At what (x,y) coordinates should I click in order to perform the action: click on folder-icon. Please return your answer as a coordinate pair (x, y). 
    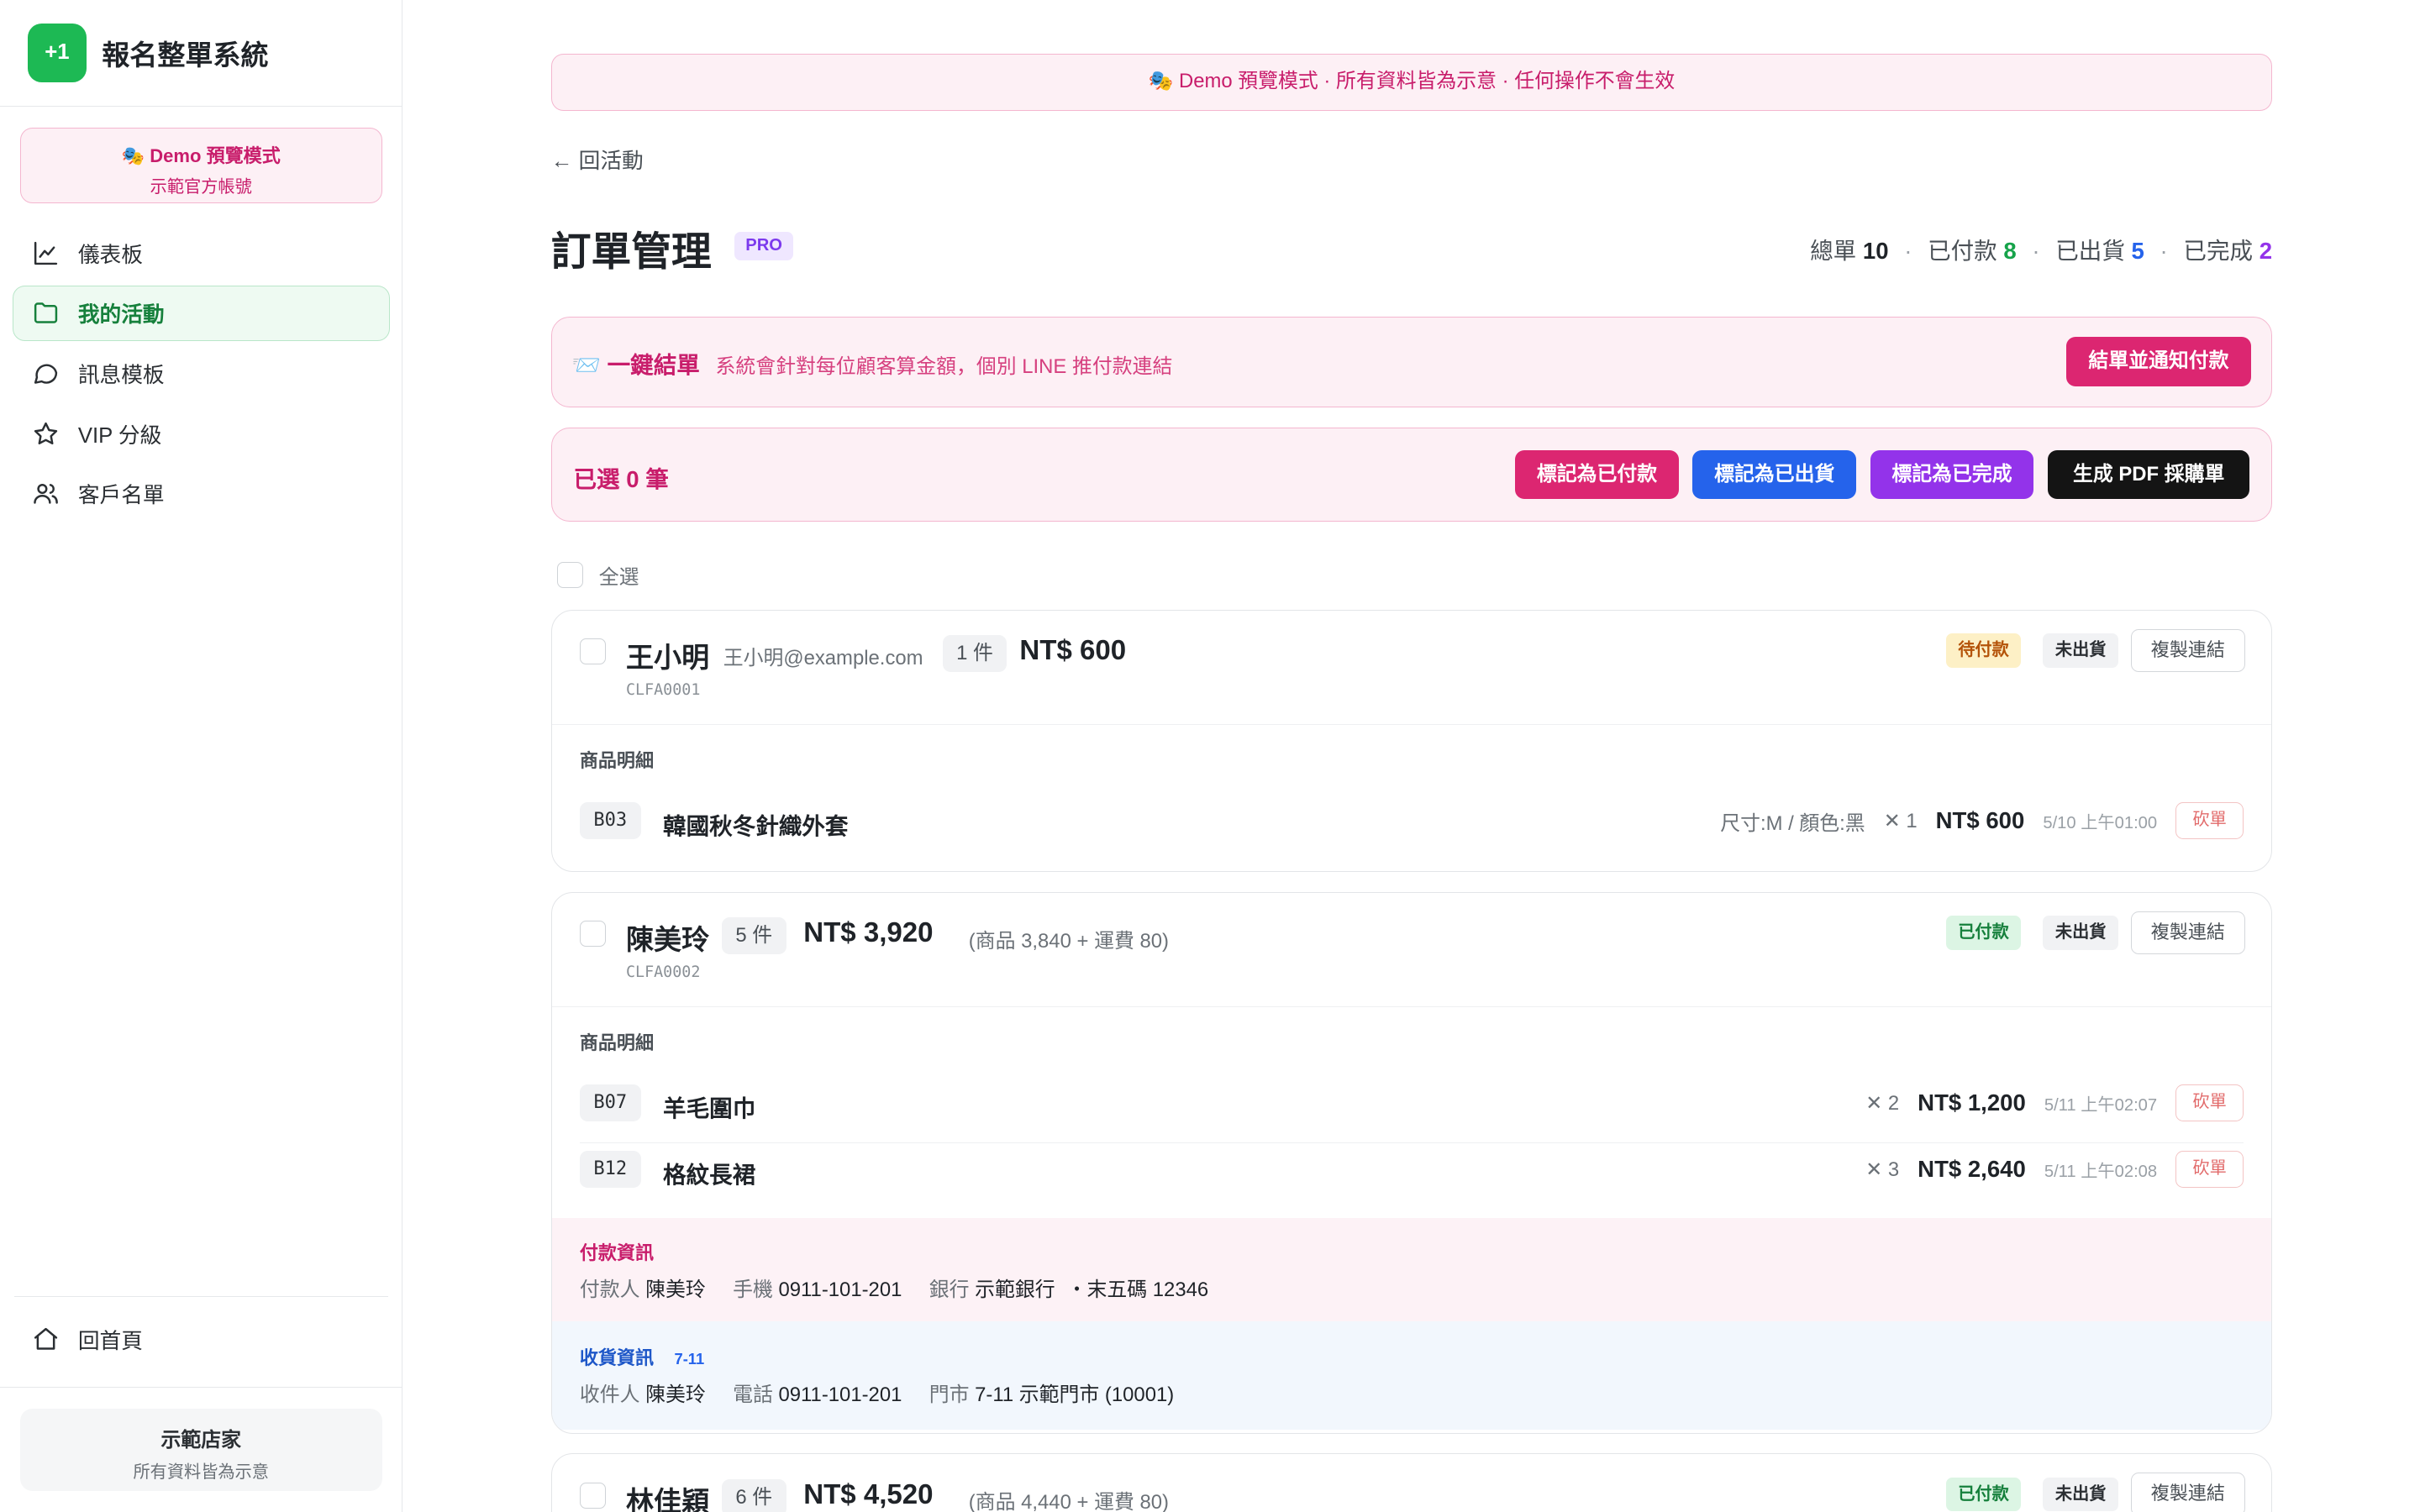
    Looking at the image, I should click on (45, 313).